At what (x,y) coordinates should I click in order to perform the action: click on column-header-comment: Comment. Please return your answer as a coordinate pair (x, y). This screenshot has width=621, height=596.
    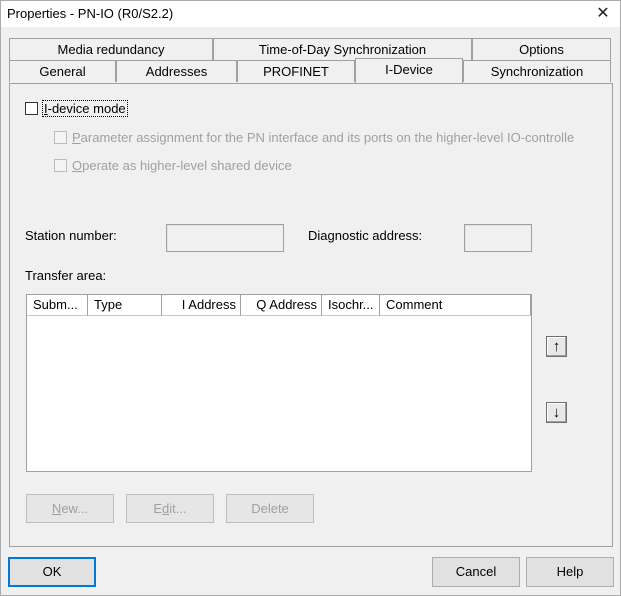
    Looking at the image, I should click on (455, 305).